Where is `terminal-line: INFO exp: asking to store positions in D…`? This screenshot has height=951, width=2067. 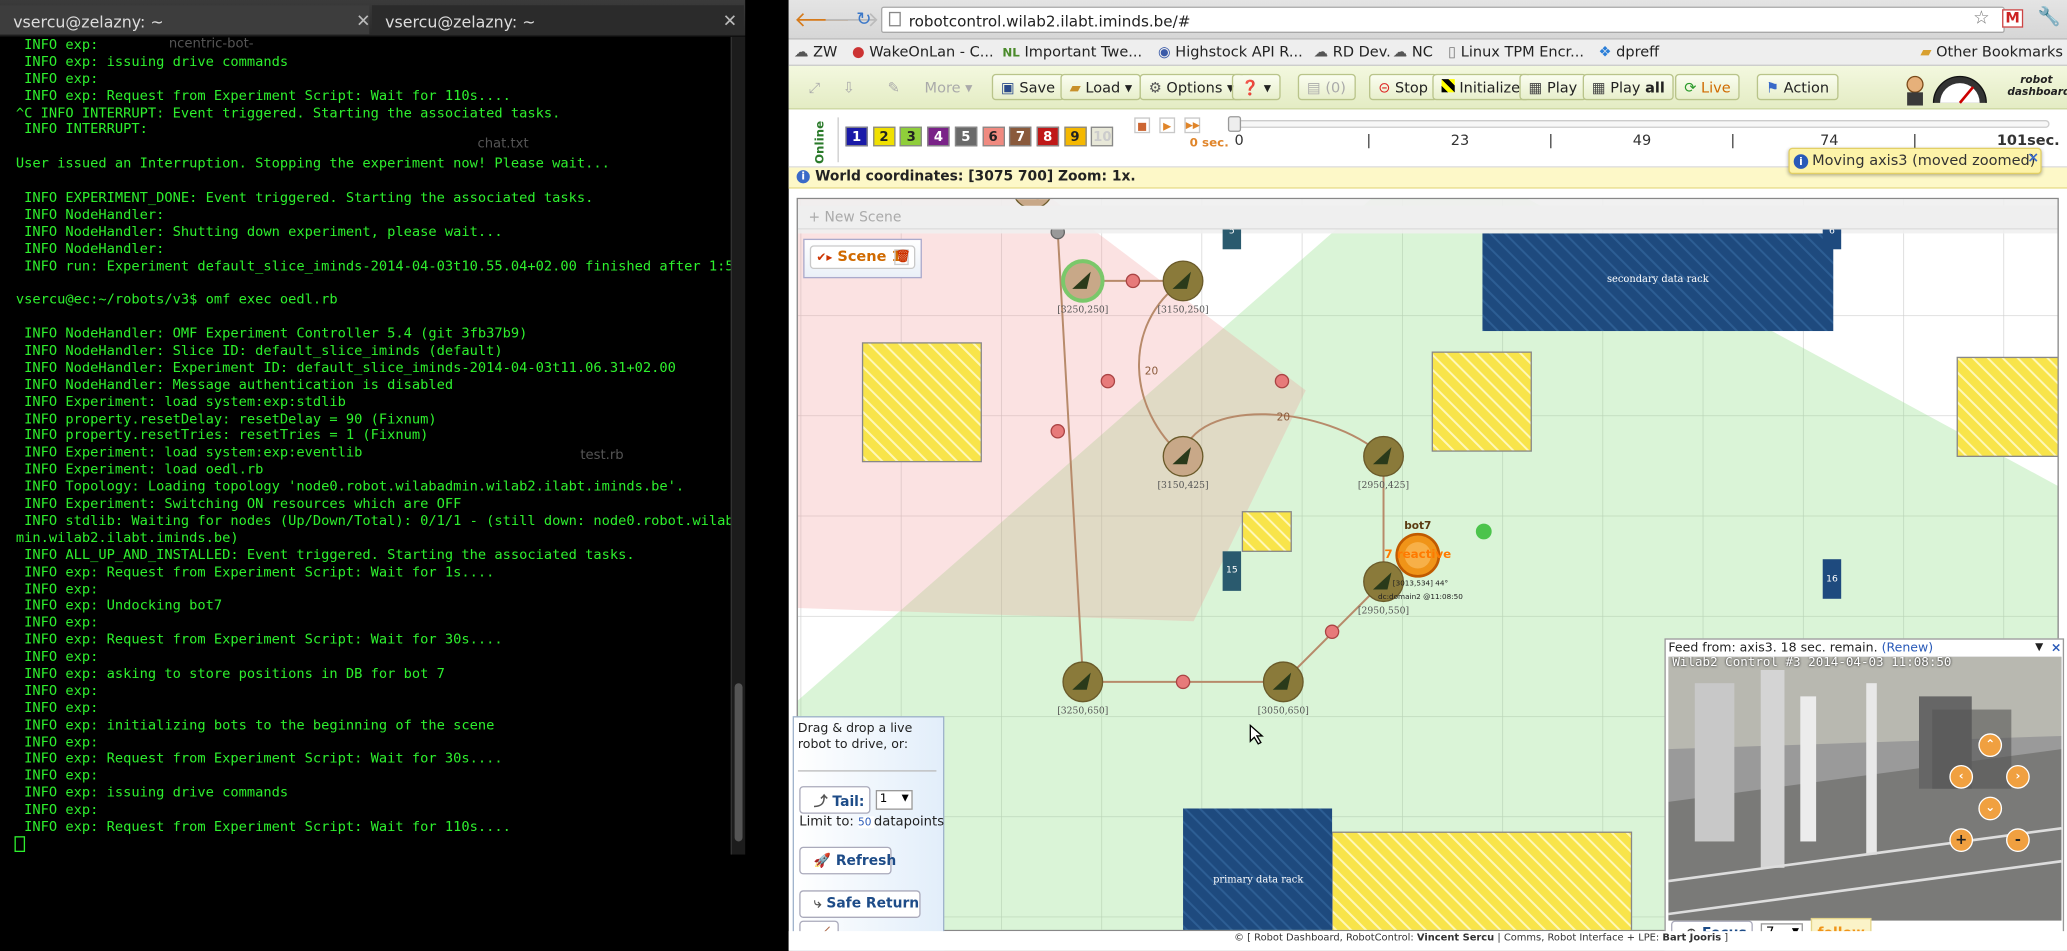 terminal-line: INFO exp: asking to store positions in D… is located at coordinates (230, 673).